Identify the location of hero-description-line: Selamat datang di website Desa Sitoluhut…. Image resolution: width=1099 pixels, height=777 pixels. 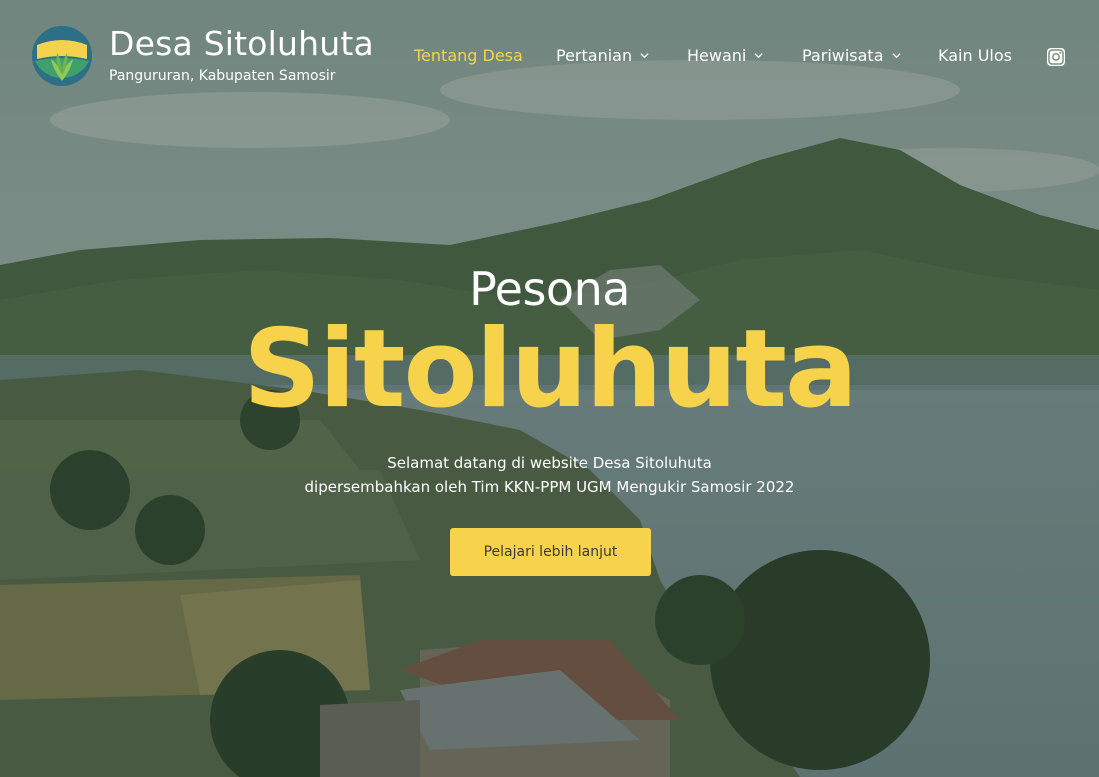
(549, 463).